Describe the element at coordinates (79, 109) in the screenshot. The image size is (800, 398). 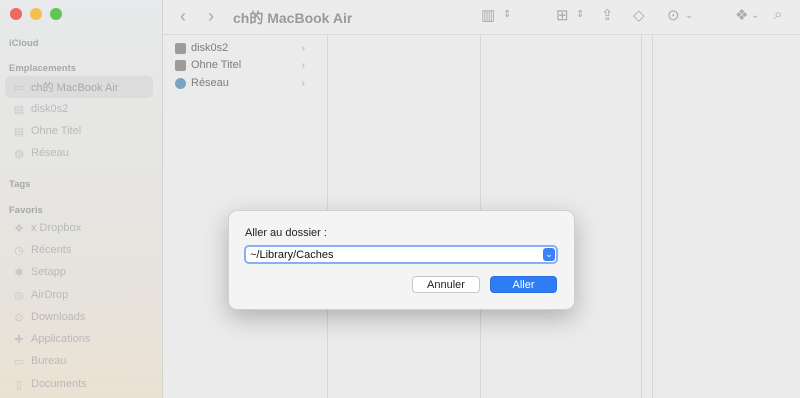
I see `sidebar-item-disk0s2: ▤ disk0s2` at that location.